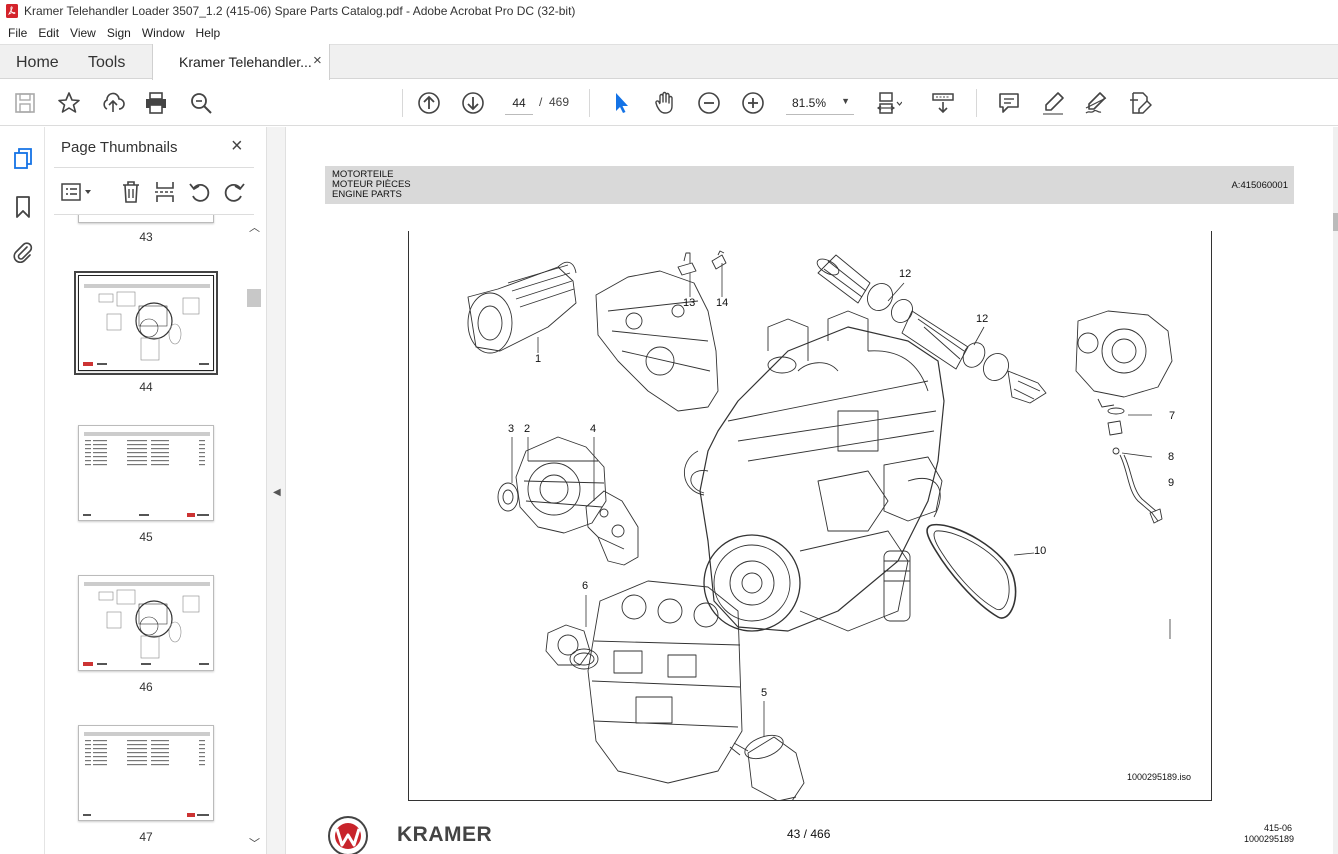 This screenshot has height=854, width=1338. Describe the element at coordinates (17, 33) in the screenshot. I see `menu-file: File` at that location.